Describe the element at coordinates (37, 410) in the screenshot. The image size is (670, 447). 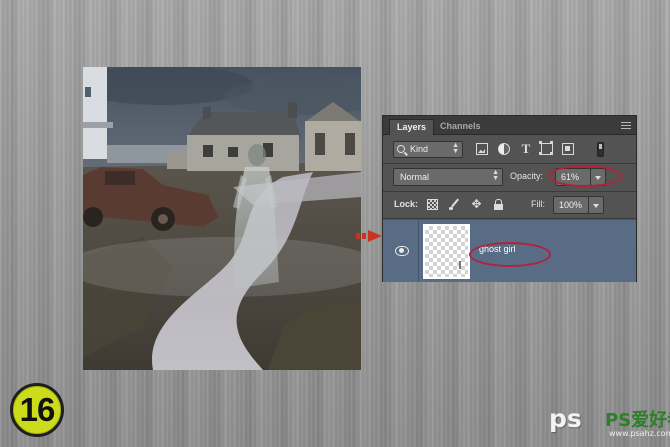
I see `step-number-badge: 16` at that location.